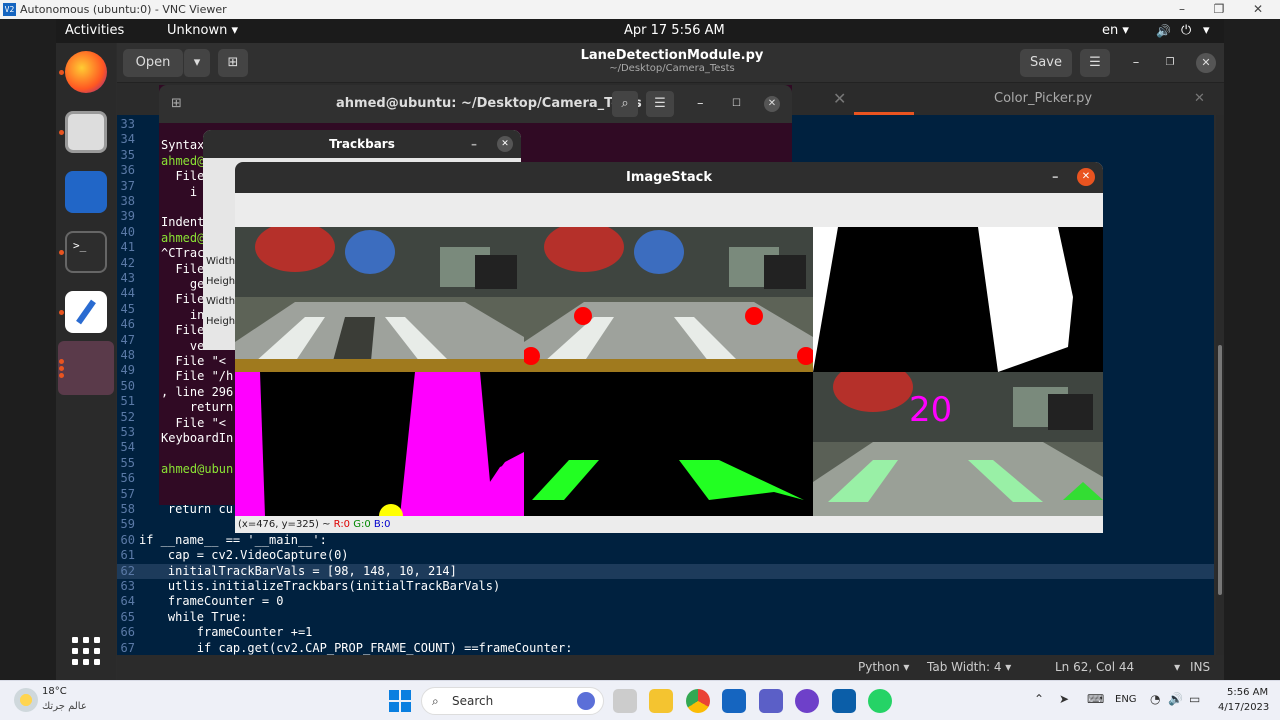 Image resolution: width=1280 pixels, height=720 pixels. I want to click on terminal-icon: >_, so click(86, 252).